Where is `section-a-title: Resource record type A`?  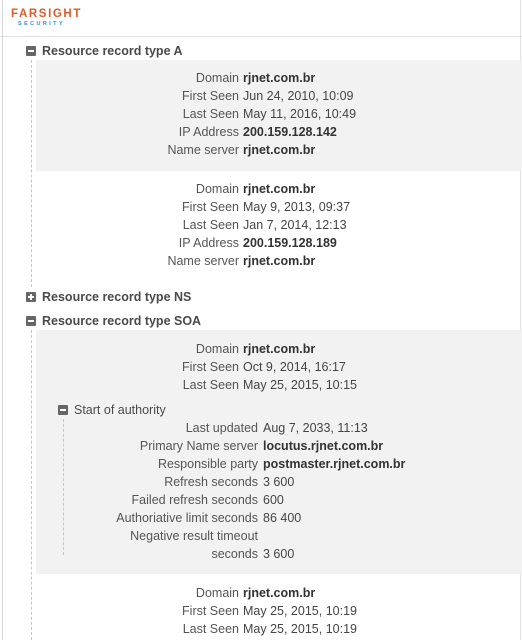 section-a-title: Resource record type A is located at coordinates (112, 51).